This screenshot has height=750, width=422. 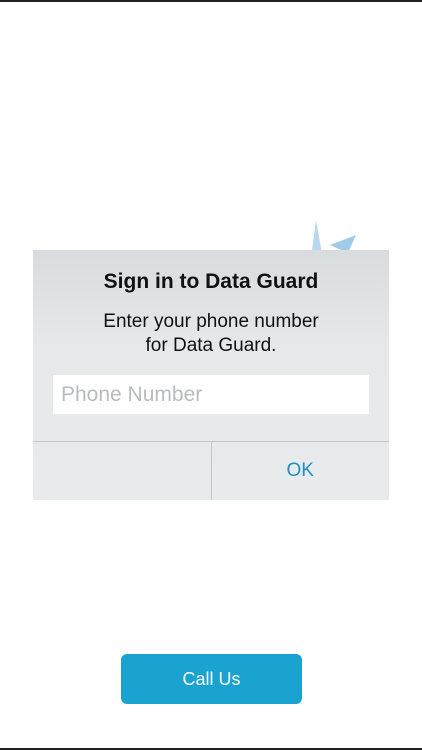 I want to click on phone-number-input, so click(x=211, y=394).